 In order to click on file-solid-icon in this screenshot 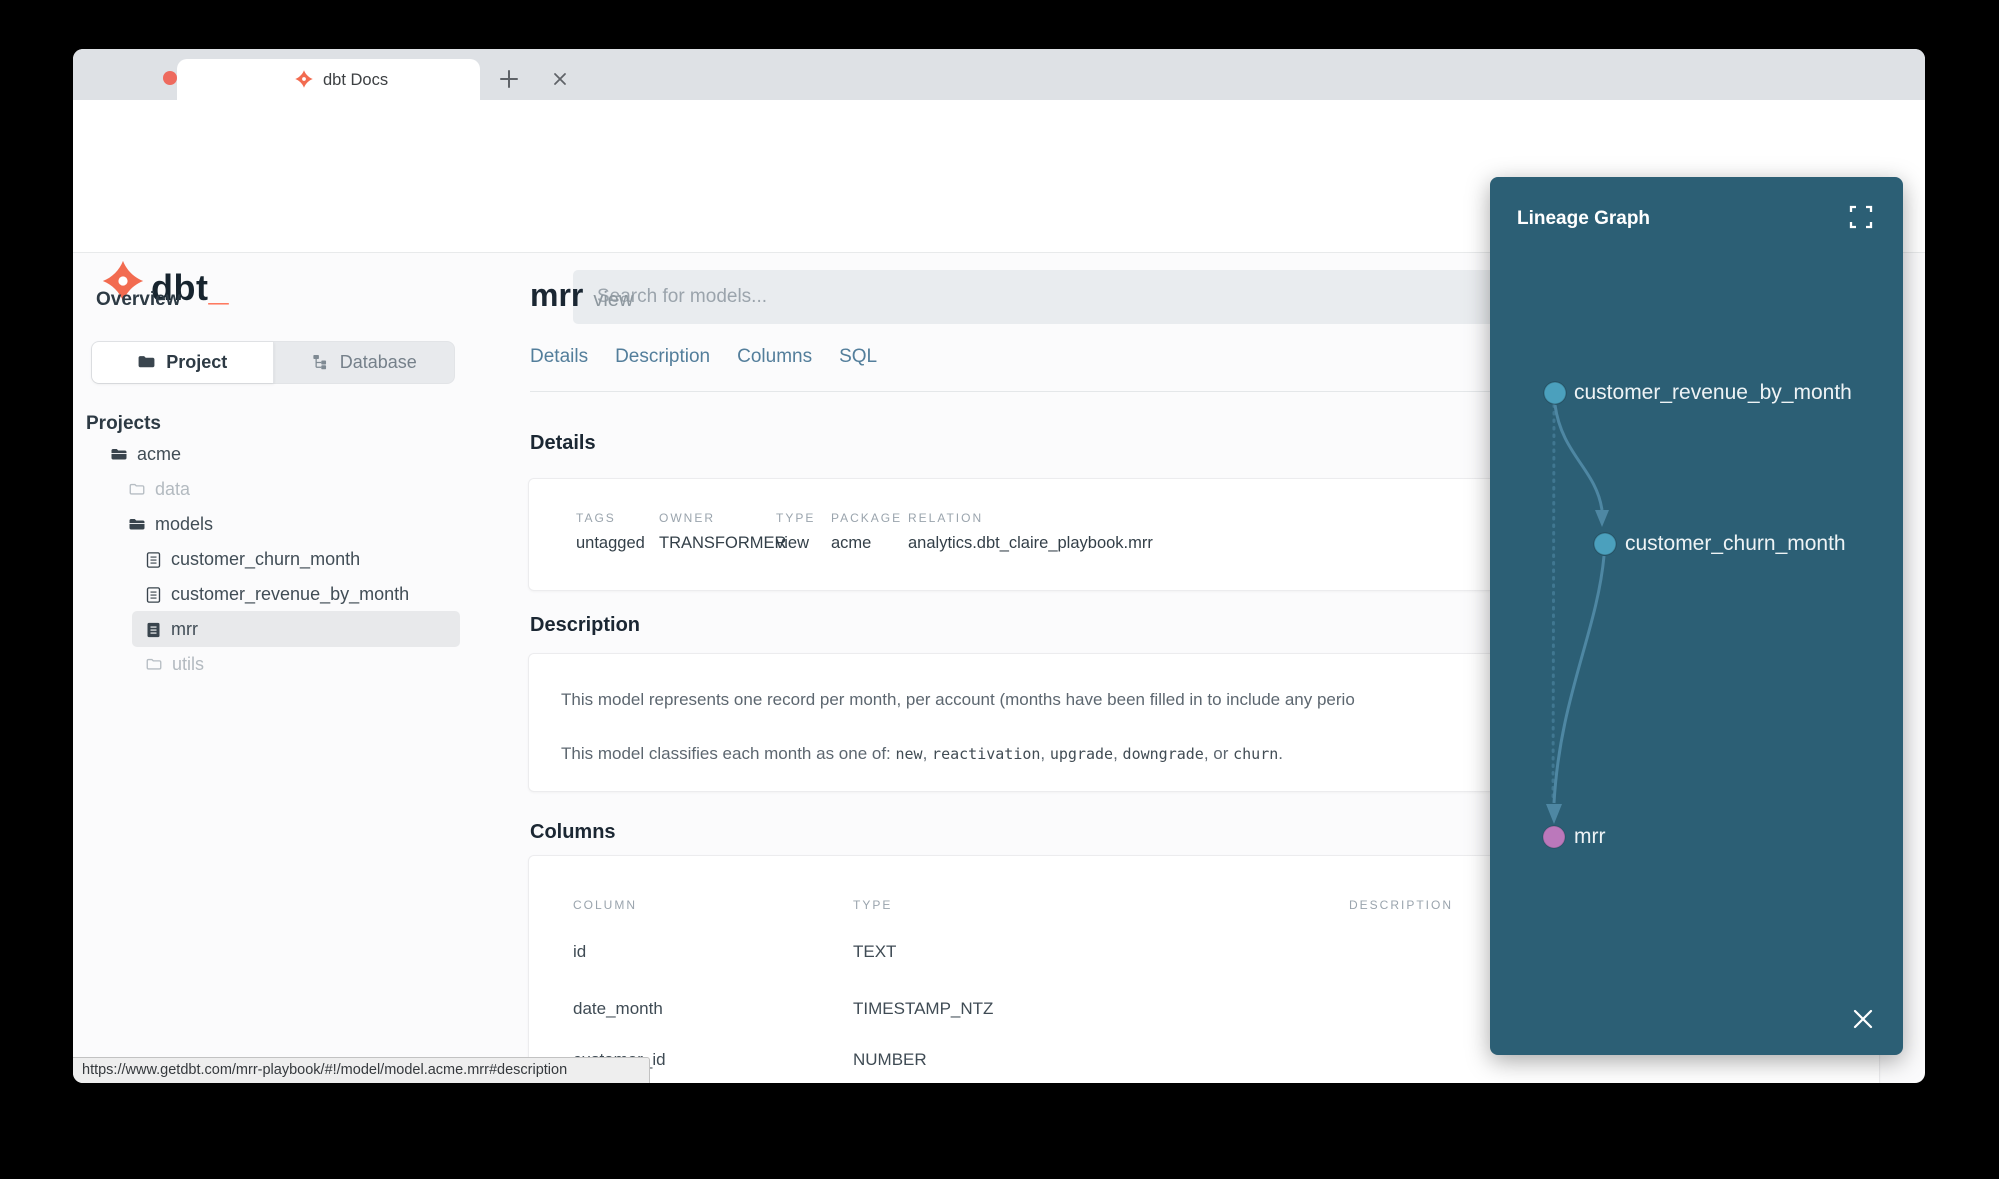, I will do `click(153, 629)`.